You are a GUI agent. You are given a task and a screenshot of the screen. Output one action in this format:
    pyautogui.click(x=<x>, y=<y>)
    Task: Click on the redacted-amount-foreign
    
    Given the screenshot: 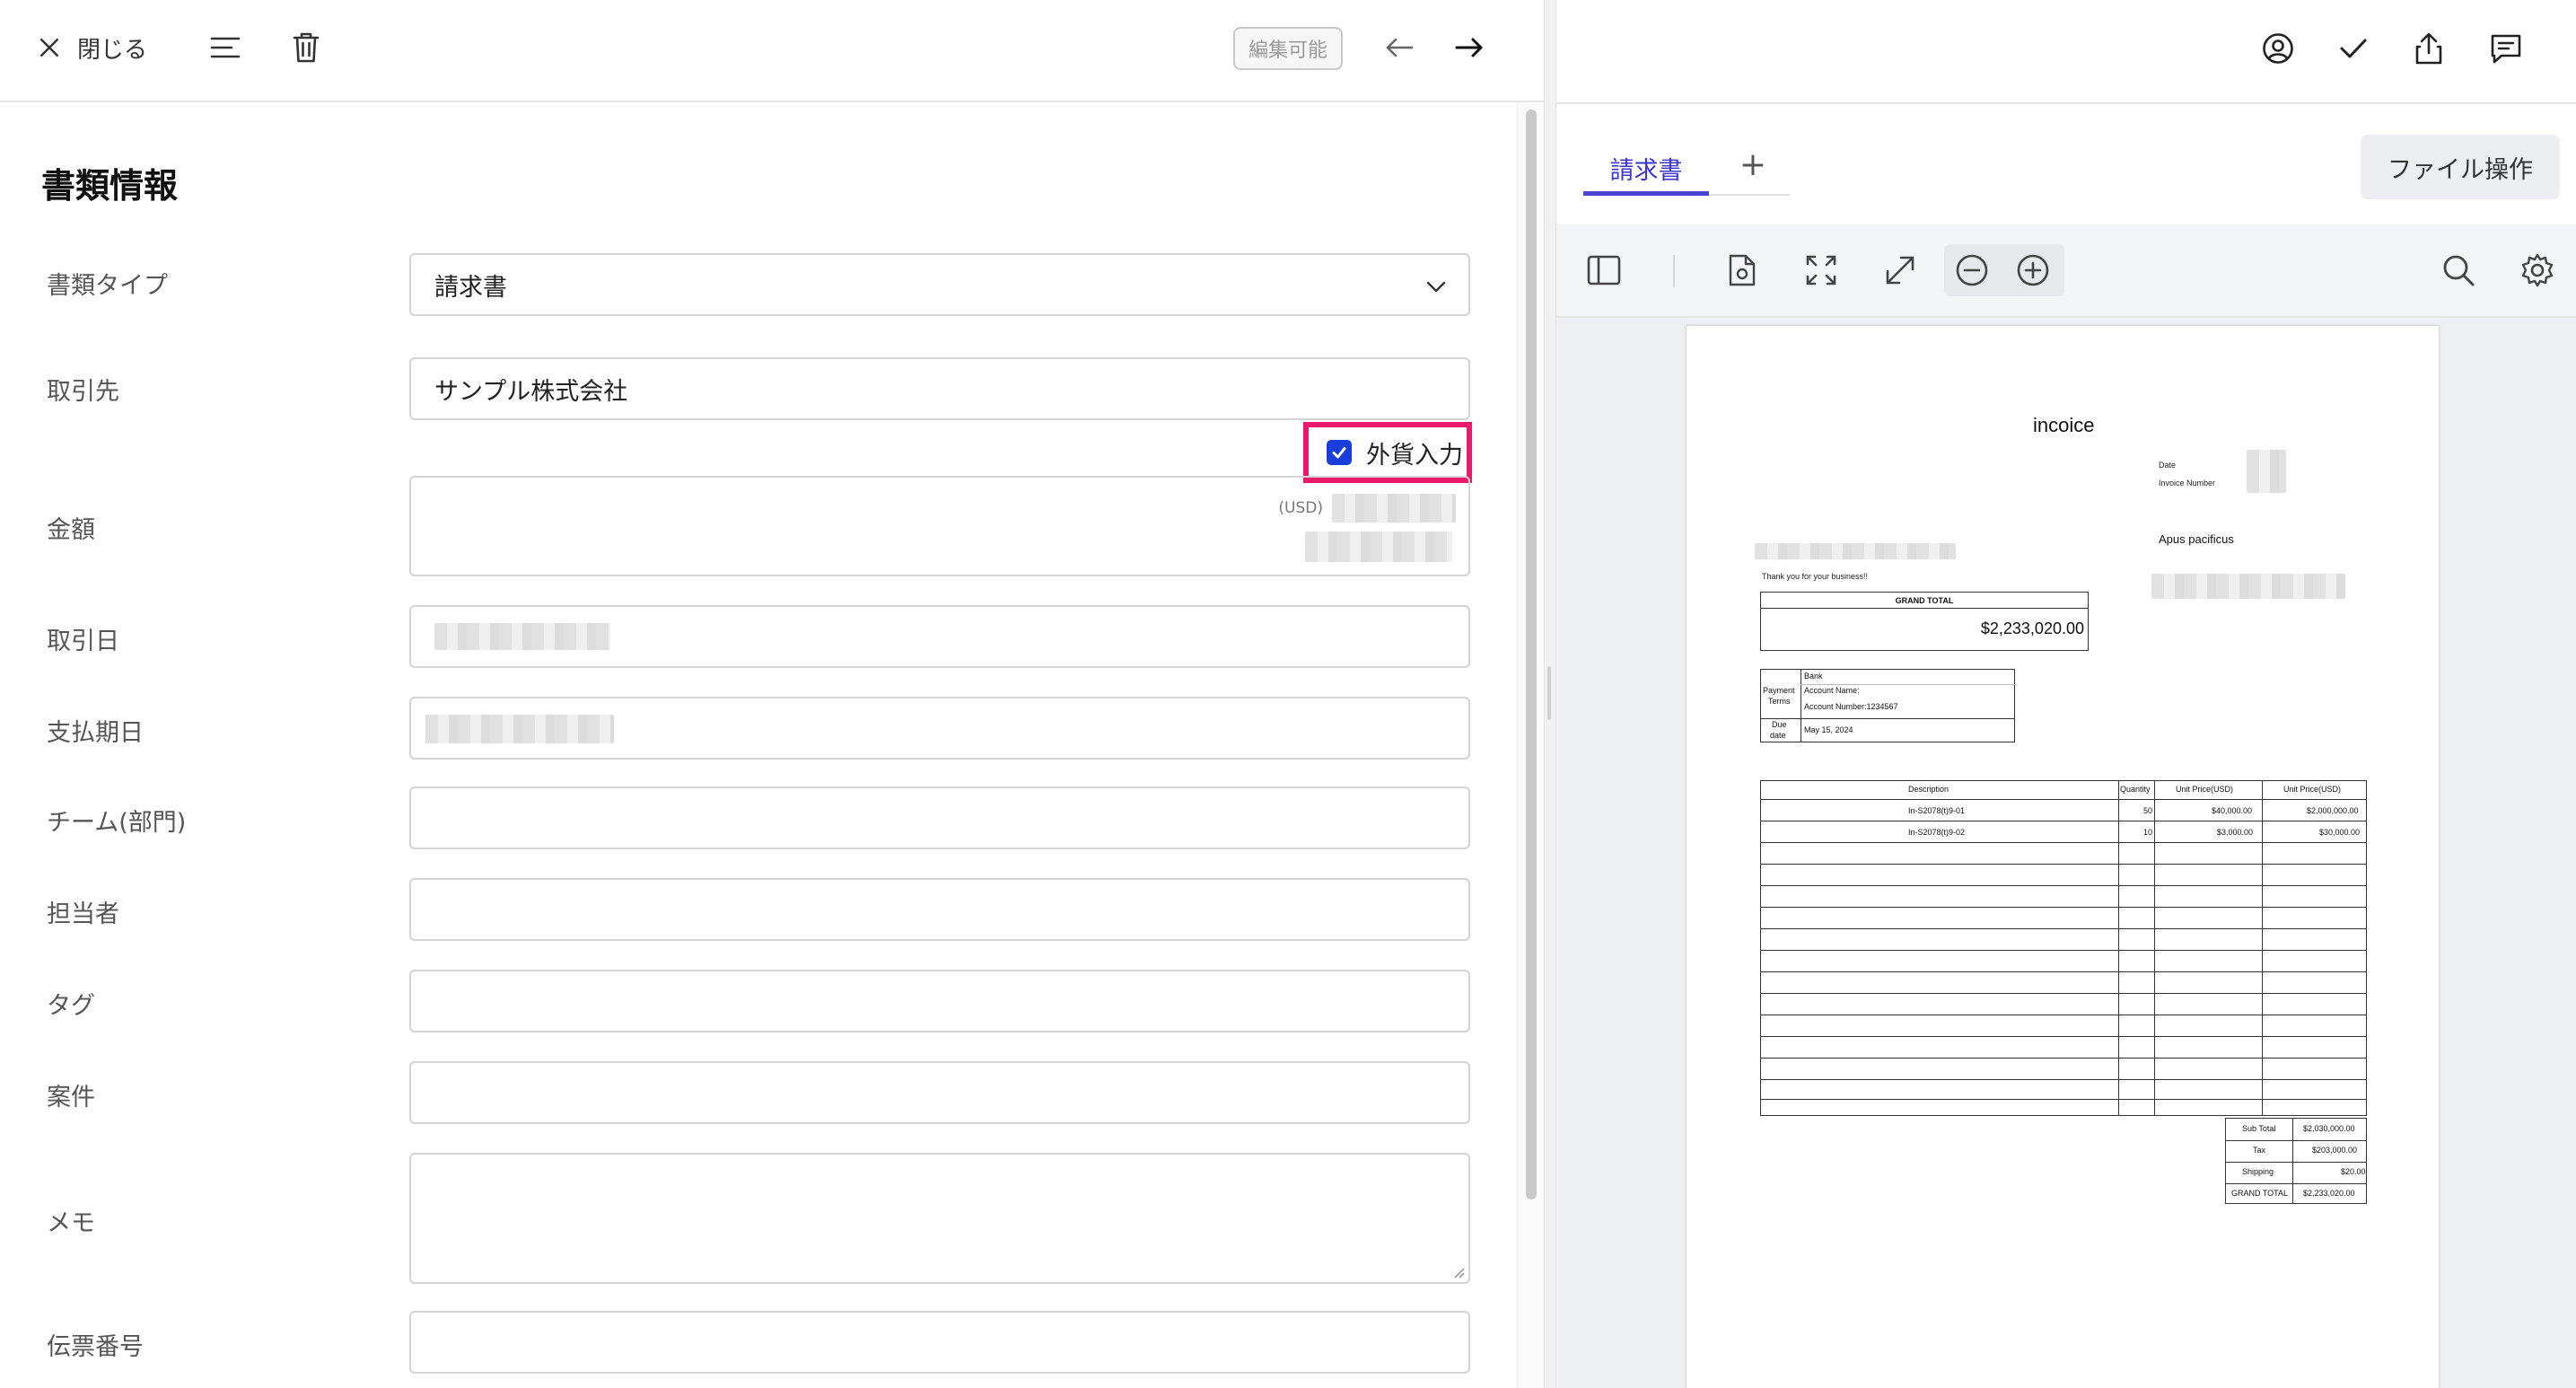 What is the action you would take?
    pyautogui.click(x=1394, y=509)
    